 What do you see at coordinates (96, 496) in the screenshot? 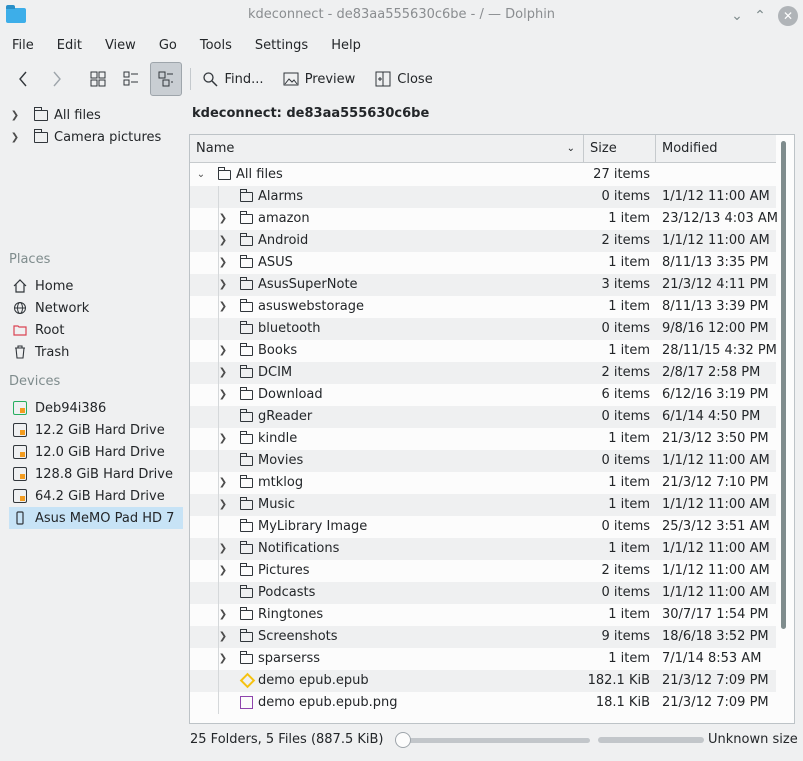
I see `device-item: 64.2 GiB Hard Drive` at bounding box center [96, 496].